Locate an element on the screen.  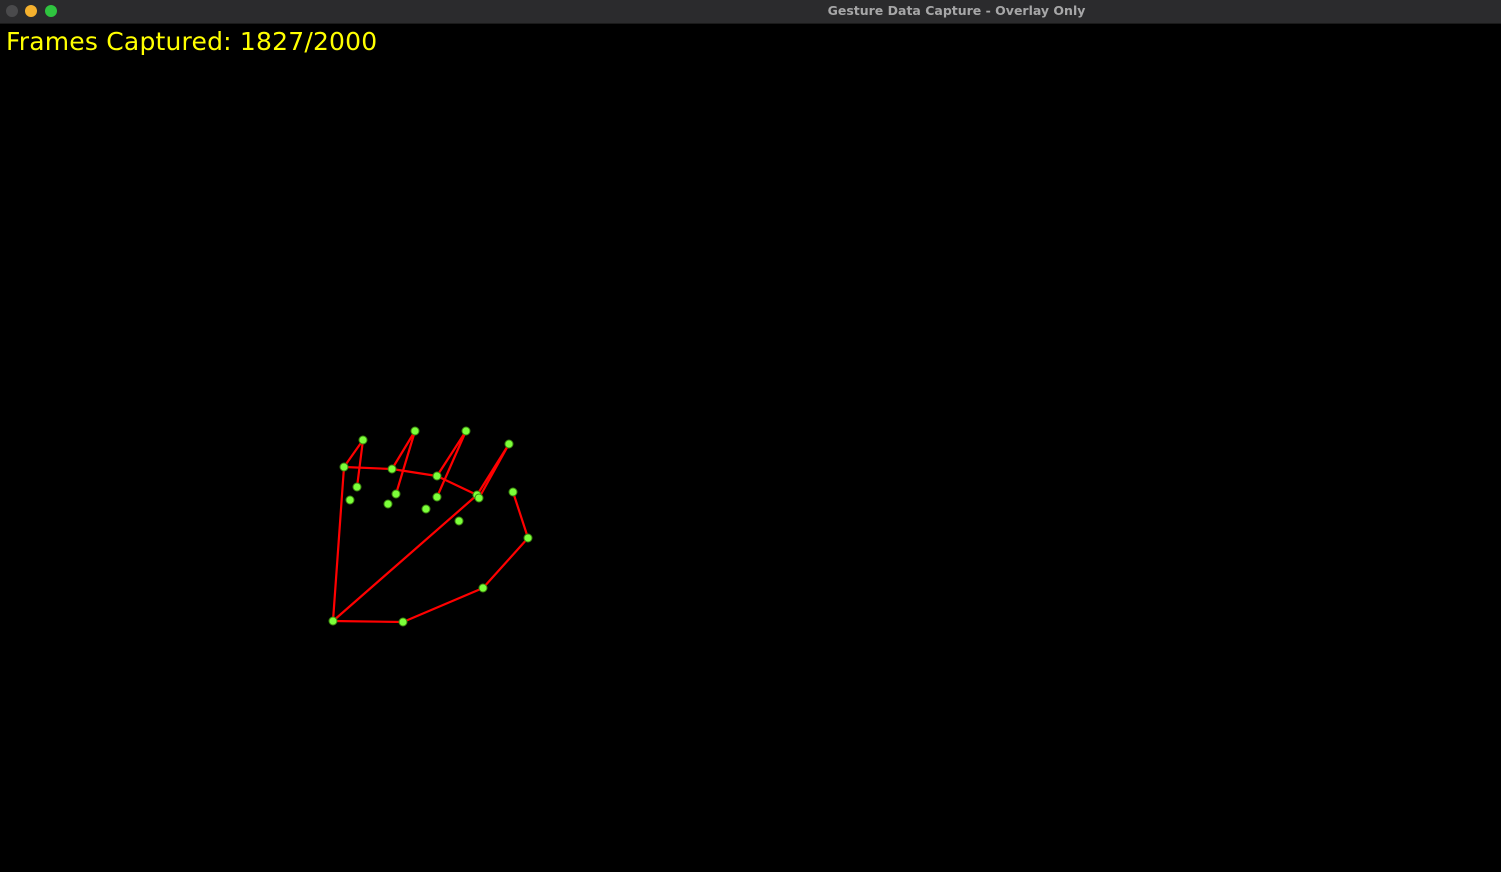
frames-captured-label: Frames Captured: 1827/2000 is located at coordinates (192, 41).